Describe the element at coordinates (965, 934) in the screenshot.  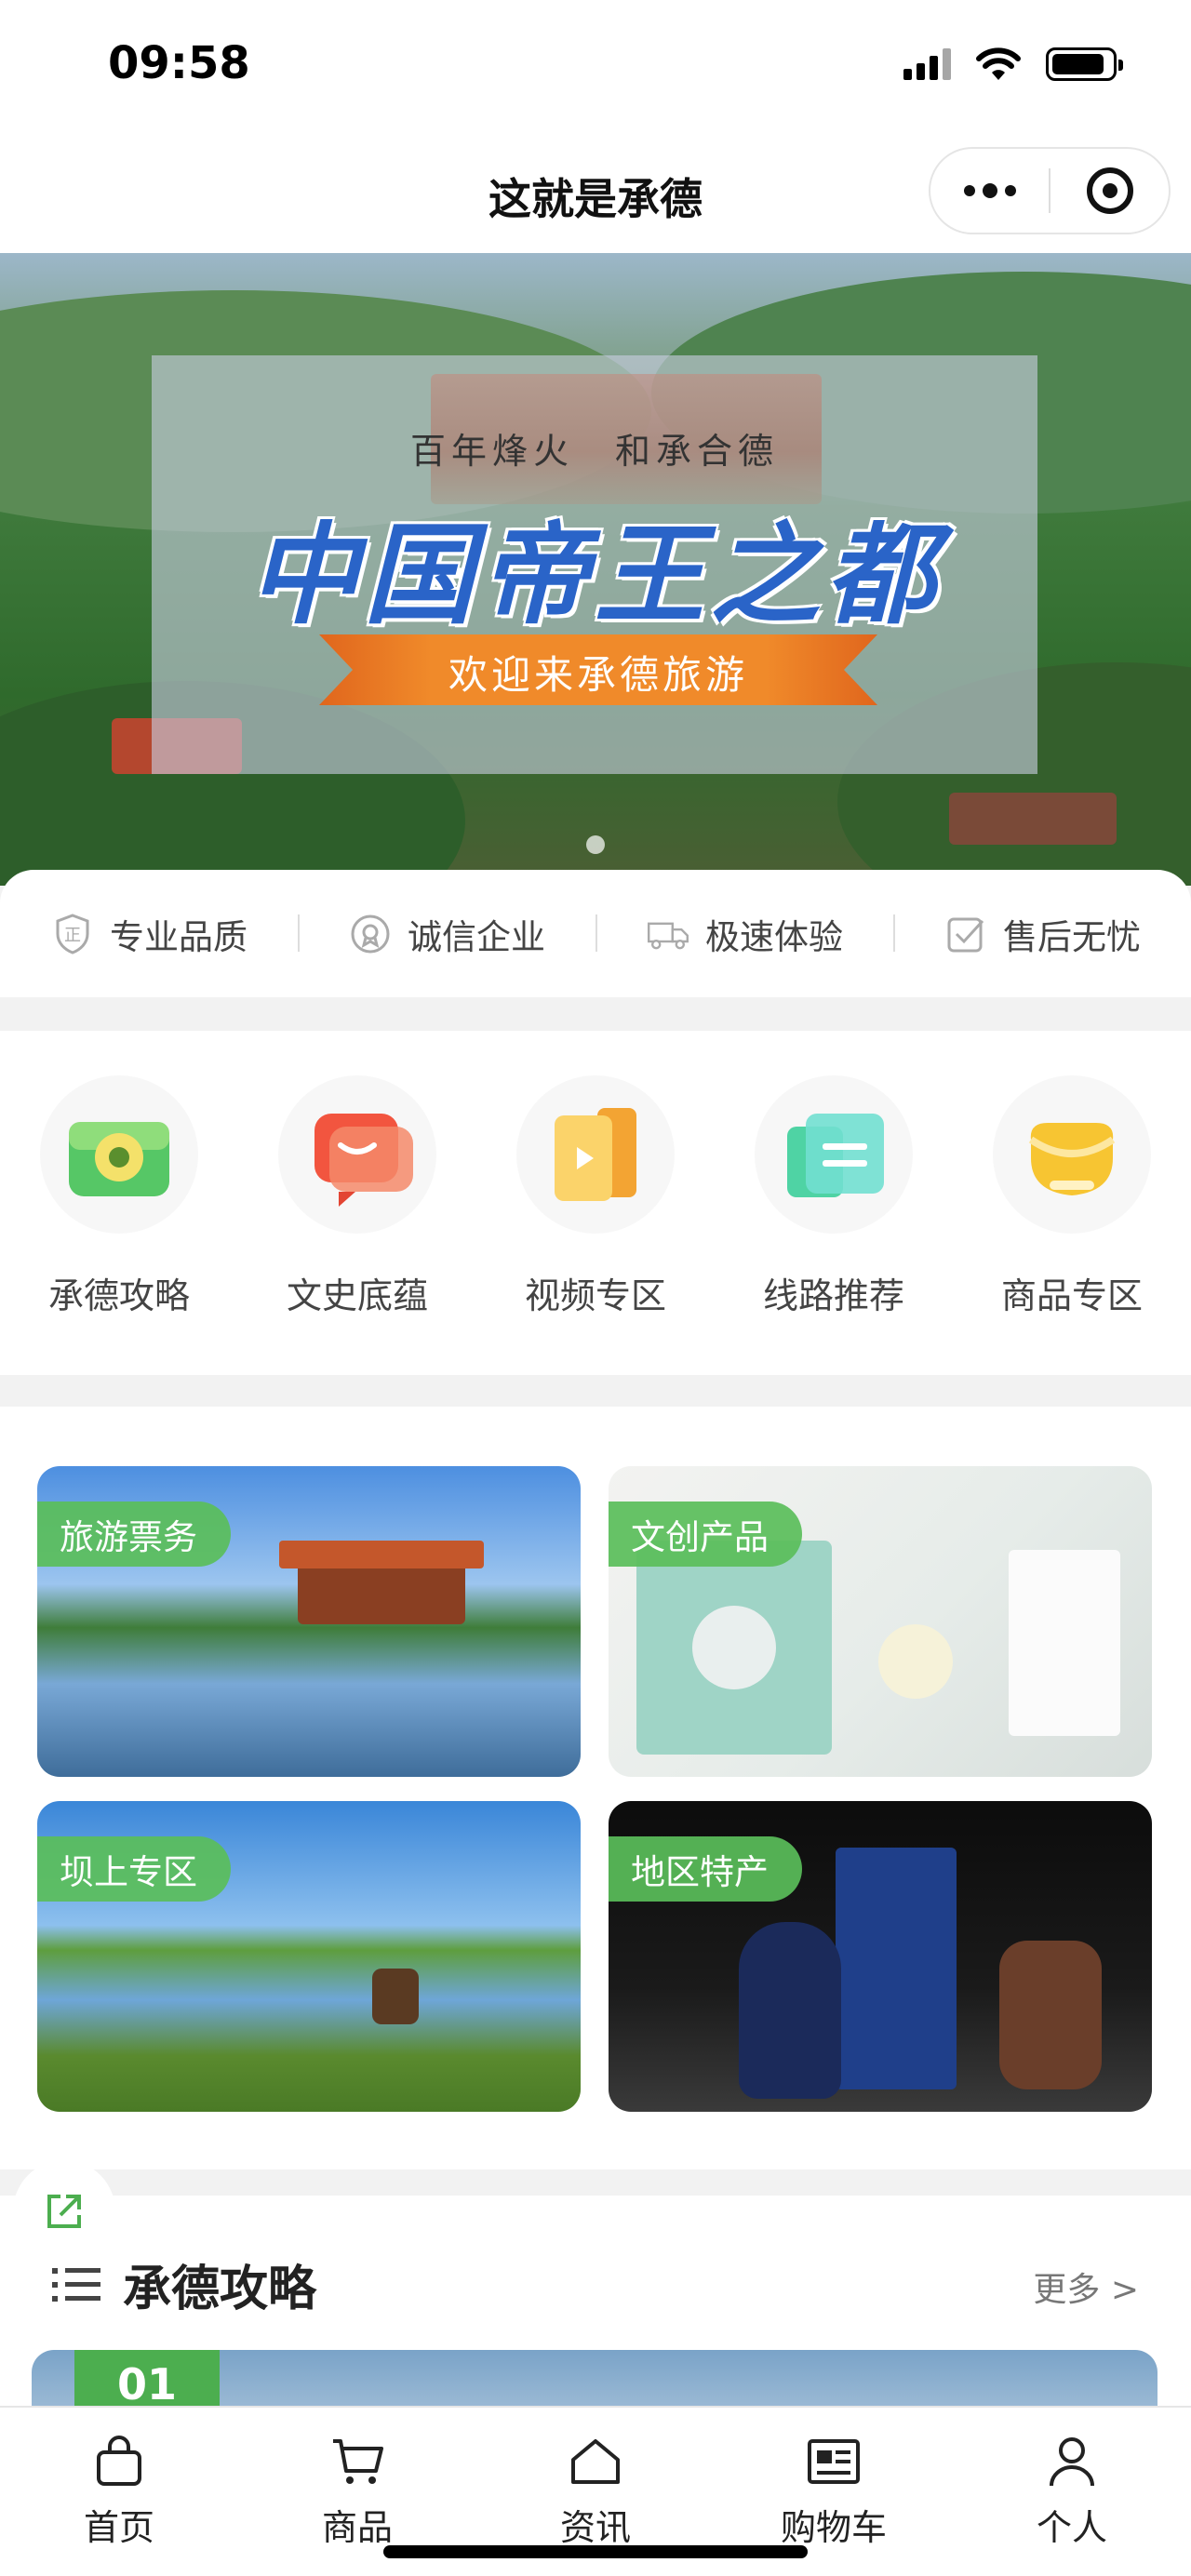
I see `check-icon` at that location.